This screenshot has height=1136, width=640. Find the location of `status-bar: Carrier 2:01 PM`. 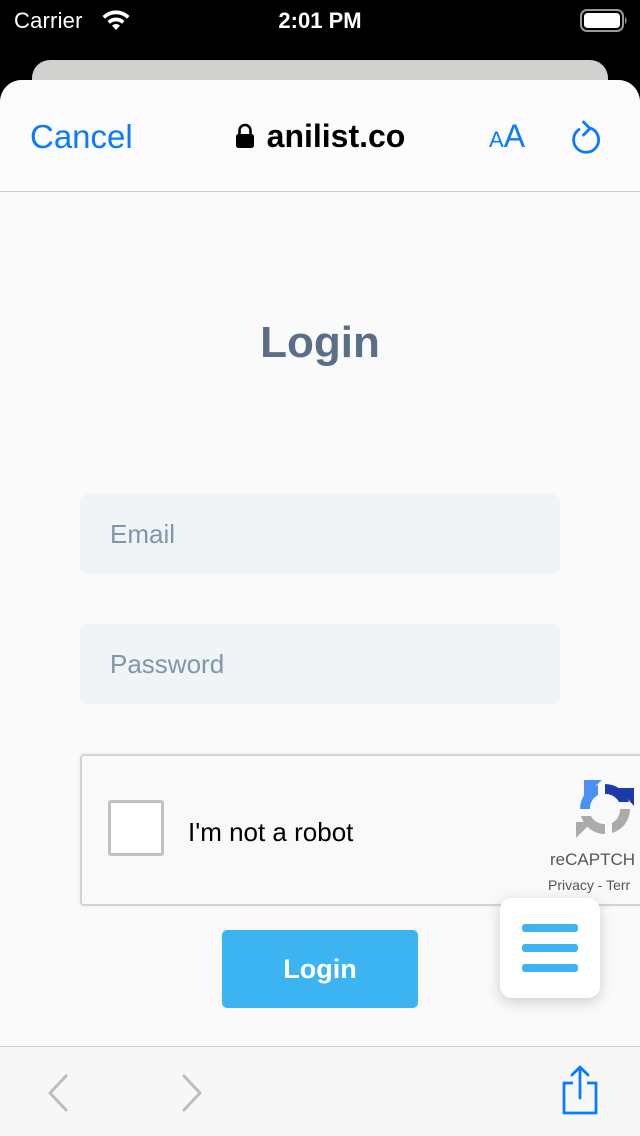

status-bar: Carrier 2:01 PM is located at coordinates (320, 22).